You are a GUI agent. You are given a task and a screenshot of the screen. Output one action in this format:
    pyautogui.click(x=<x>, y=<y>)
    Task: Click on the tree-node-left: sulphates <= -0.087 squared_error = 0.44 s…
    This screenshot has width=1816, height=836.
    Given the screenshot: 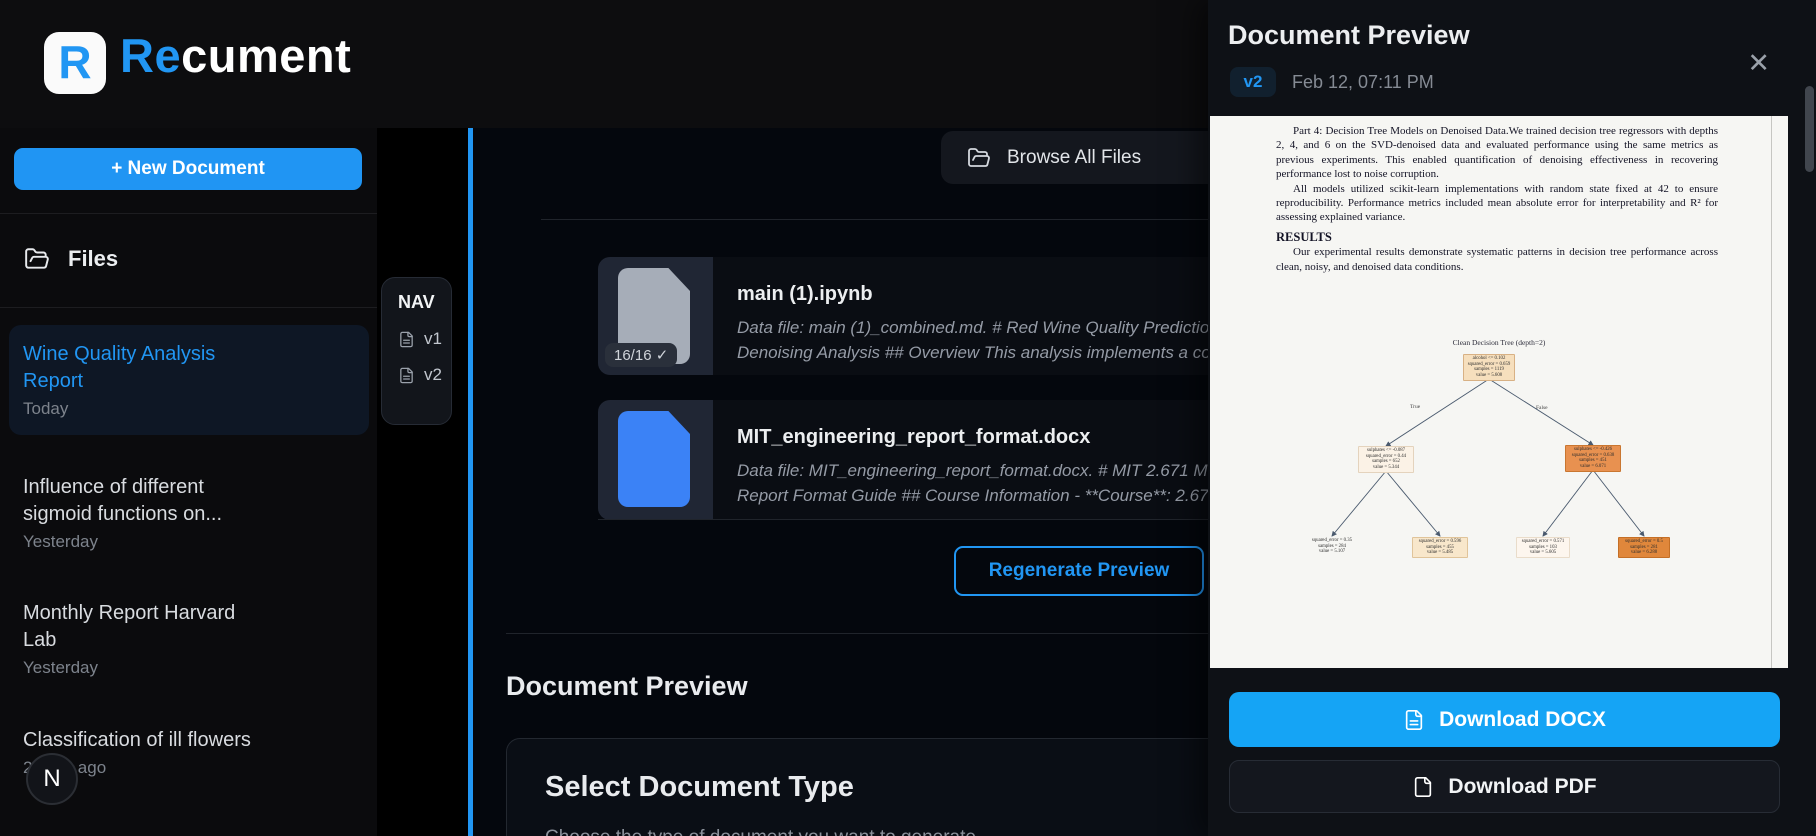 What is the action you would take?
    pyautogui.click(x=1386, y=459)
    